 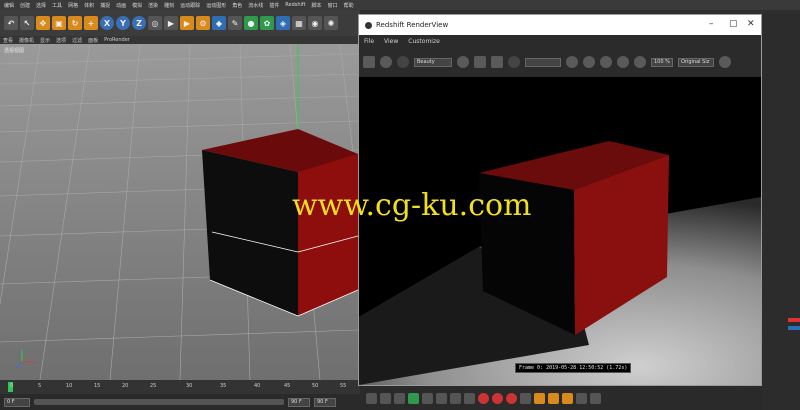 I want to click on next-frame-icon, so click(x=427, y=398).